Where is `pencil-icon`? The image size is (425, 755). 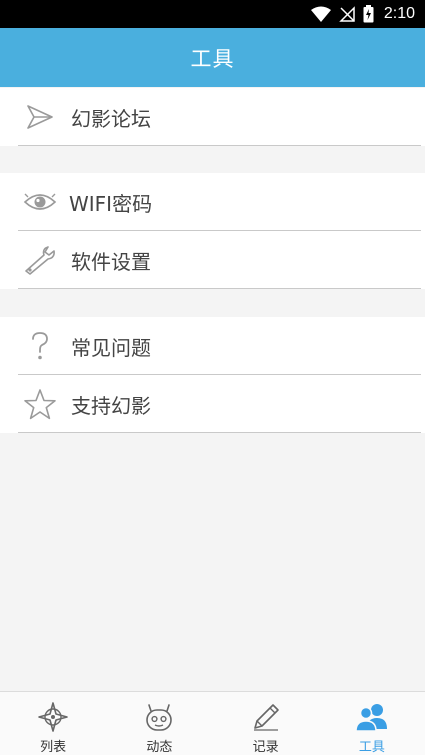
pencil-icon is located at coordinates (266, 717).